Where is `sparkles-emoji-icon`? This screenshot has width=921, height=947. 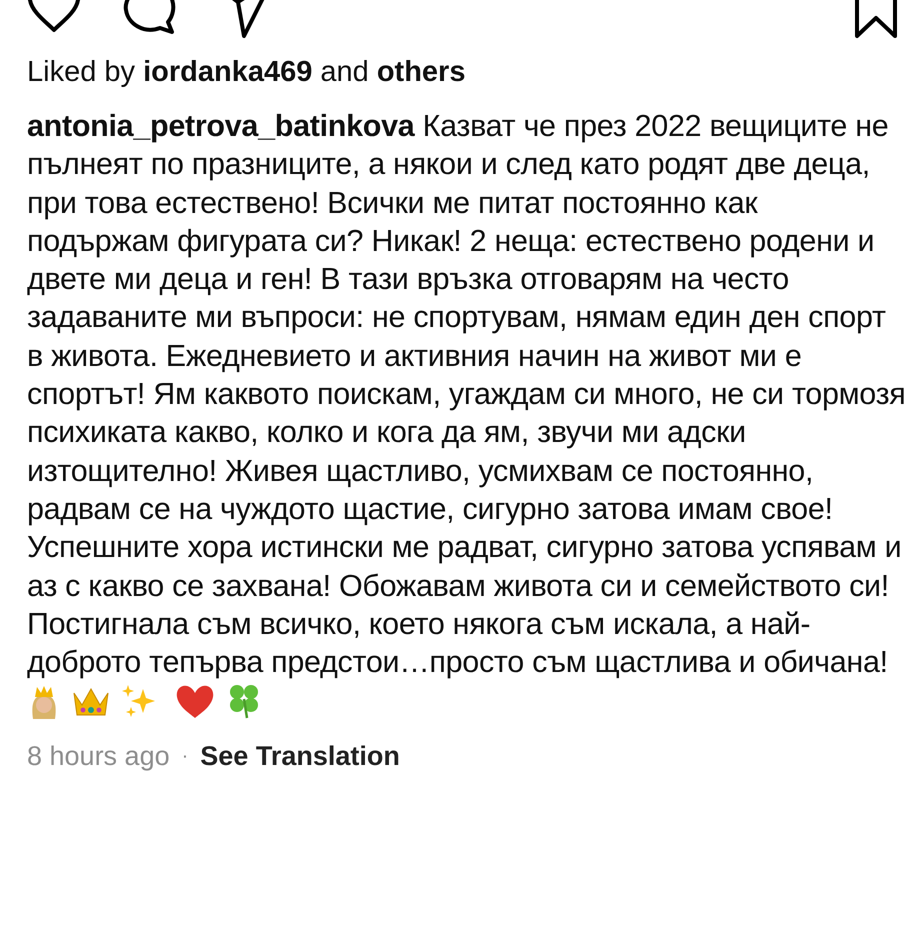
sparkles-emoji-icon is located at coordinates (139, 701).